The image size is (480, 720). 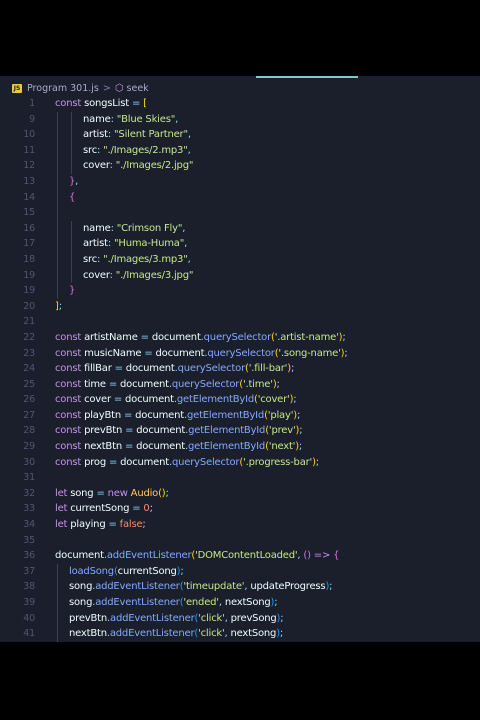 I want to click on code-line: 18 src: "./Images/3.mp3",, so click(x=240, y=260).